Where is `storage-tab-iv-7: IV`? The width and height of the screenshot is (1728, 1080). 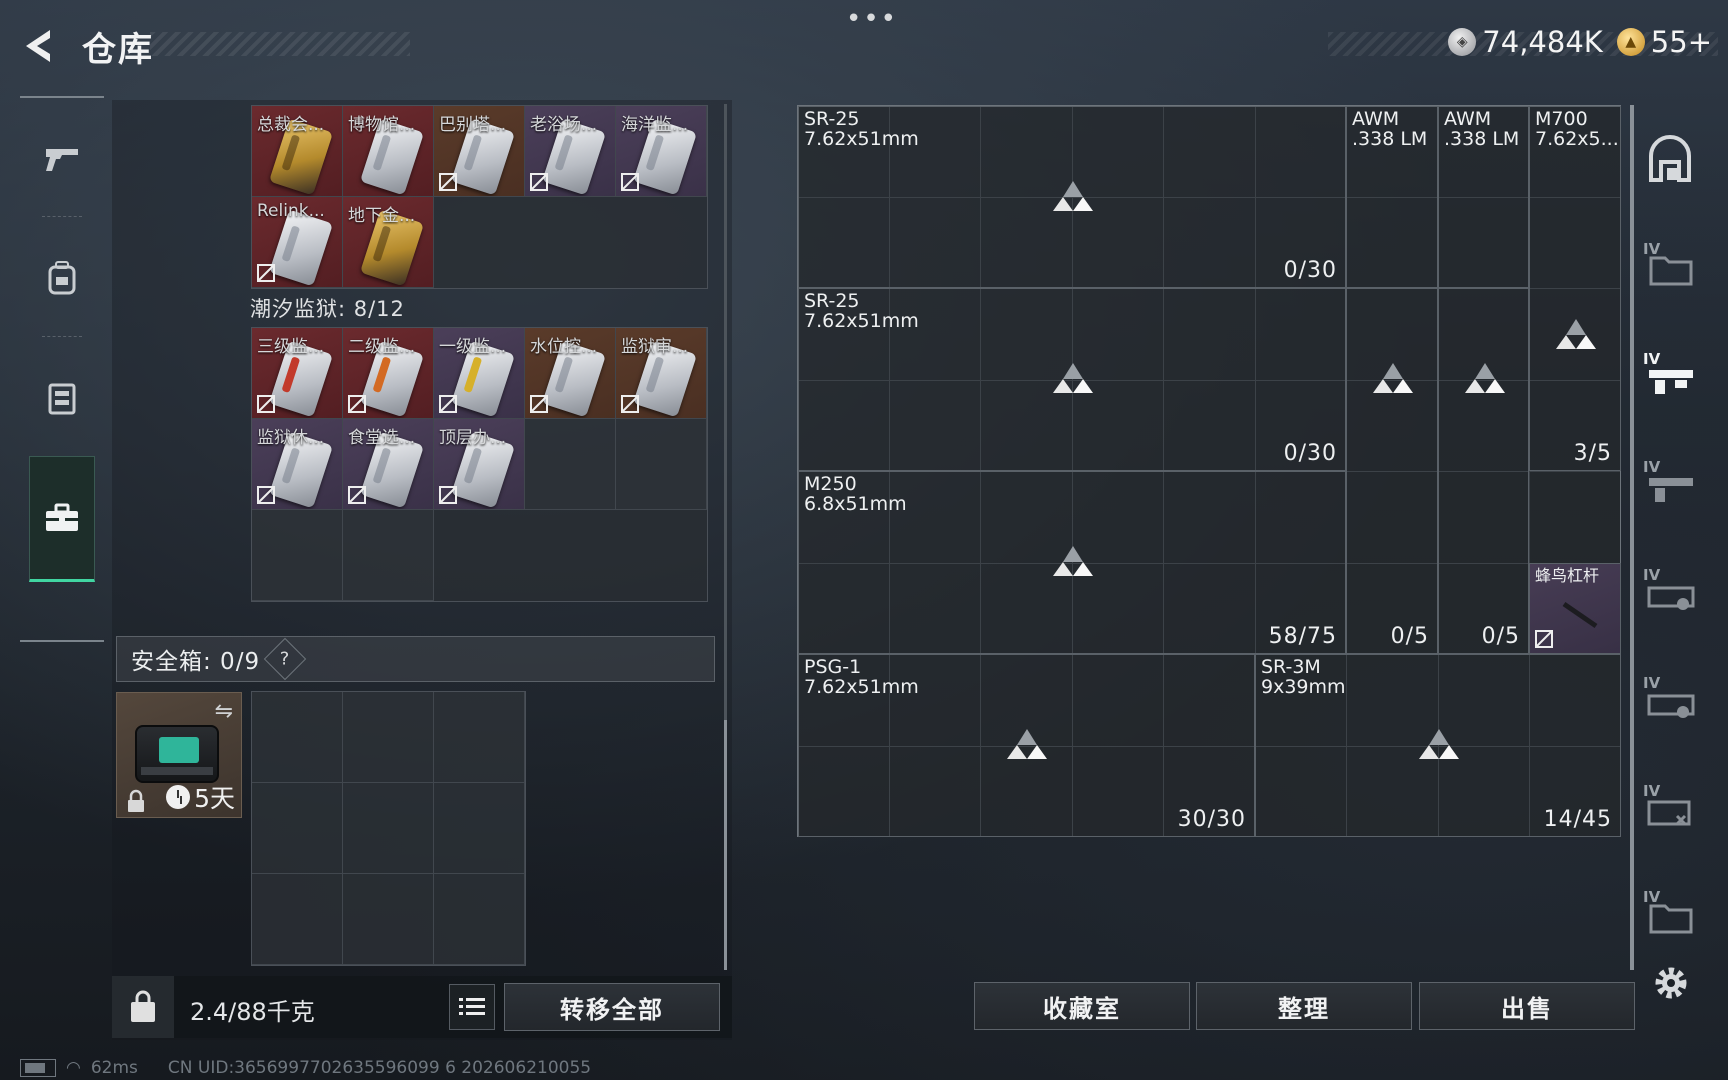 storage-tab-iv-7: IV is located at coordinates (1670, 915).